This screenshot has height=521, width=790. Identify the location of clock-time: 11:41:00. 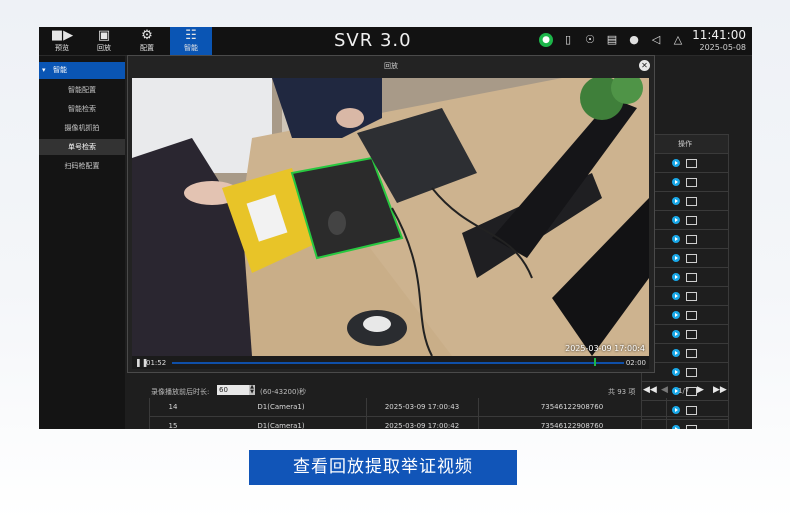
(719, 35).